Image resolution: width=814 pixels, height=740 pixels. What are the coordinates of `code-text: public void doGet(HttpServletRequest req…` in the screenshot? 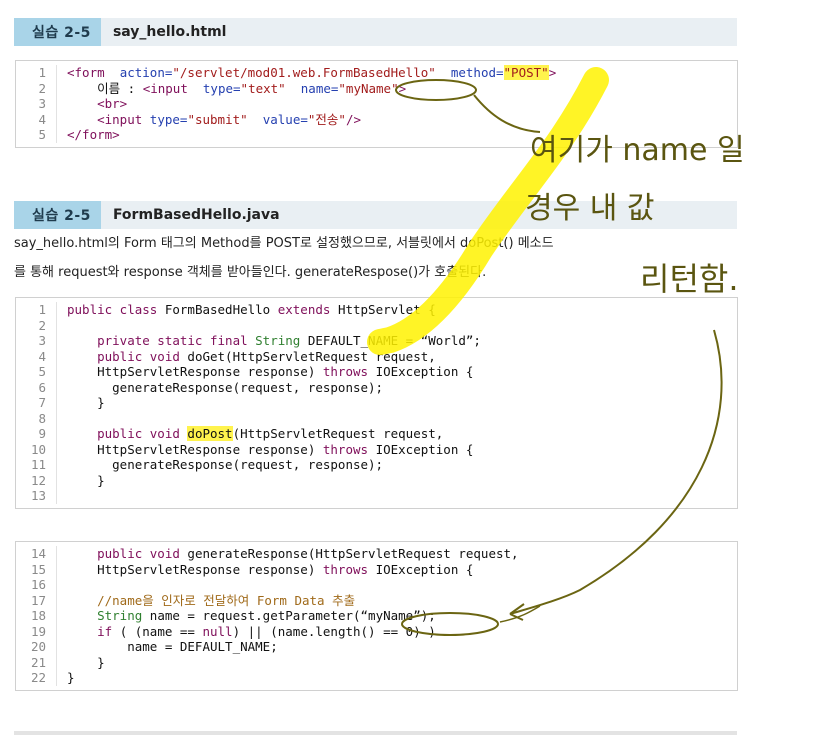 It's located at (251, 357).